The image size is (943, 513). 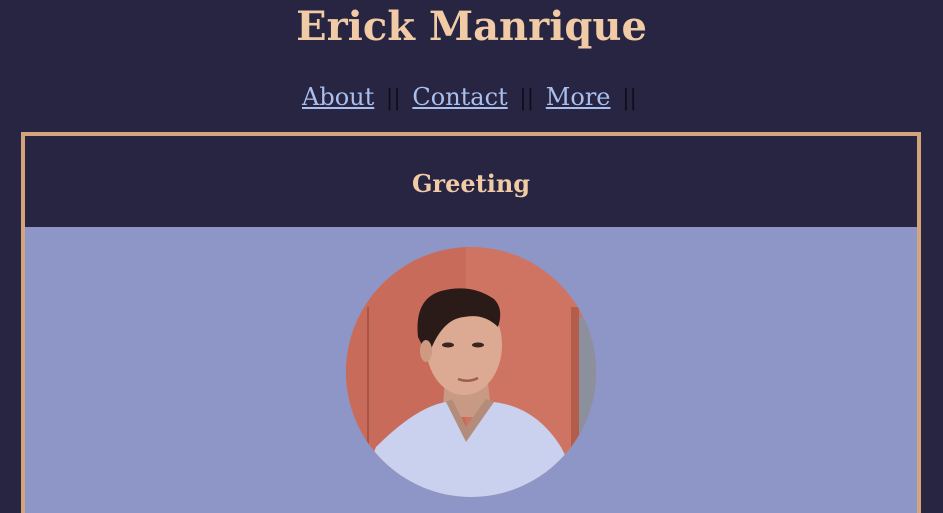 I want to click on site-title: Erick Manrique, so click(x=471, y=26).